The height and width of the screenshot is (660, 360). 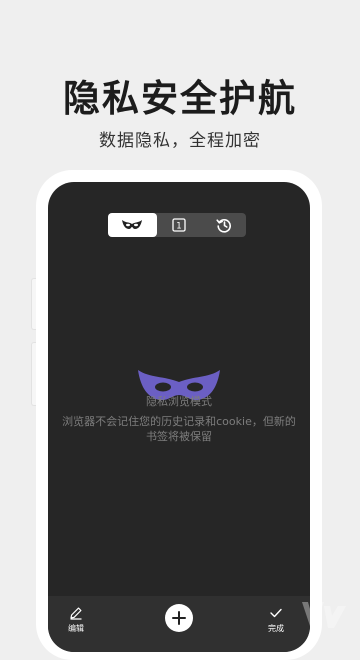 What do you see at coordinates (76, 613) in the screenshot?
I see `pencil-icon` at bounding box center [76, 613].